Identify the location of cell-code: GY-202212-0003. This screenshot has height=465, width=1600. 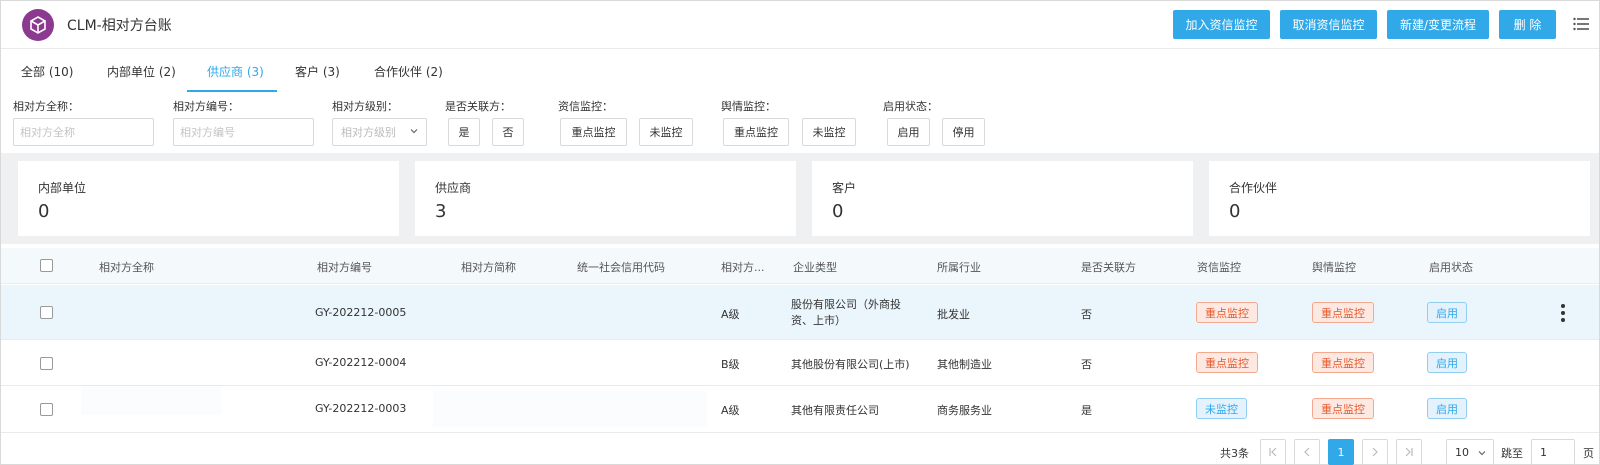
(361, 408).